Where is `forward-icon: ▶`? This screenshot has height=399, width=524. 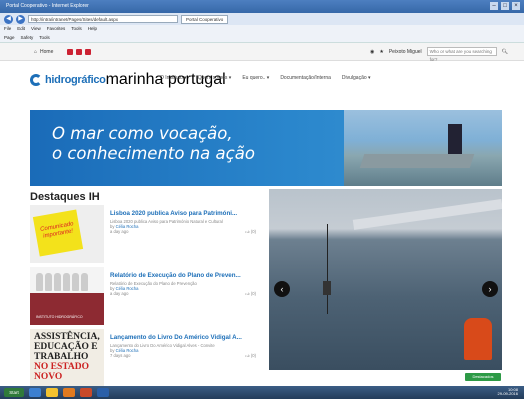 forward-icon: ▶ is located at coordinates (20, 19).